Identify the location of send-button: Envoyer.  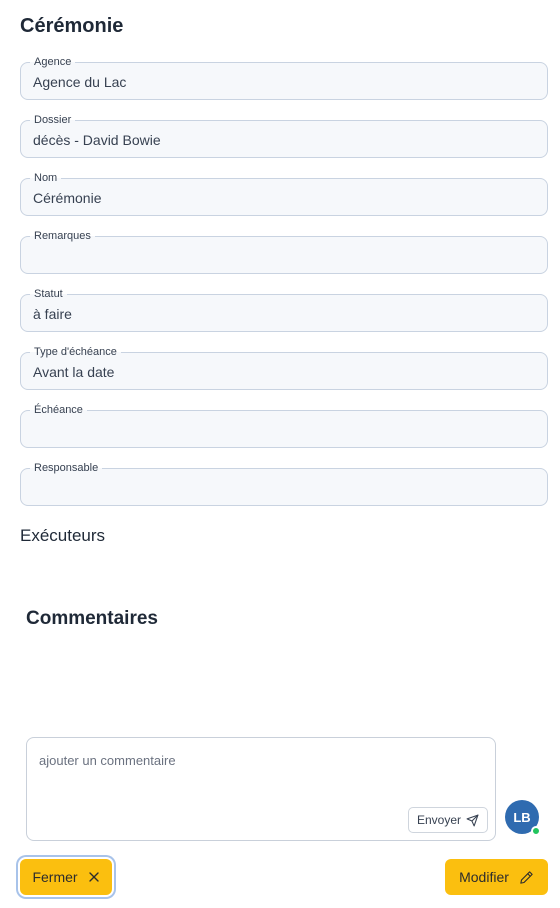
(447, 820).